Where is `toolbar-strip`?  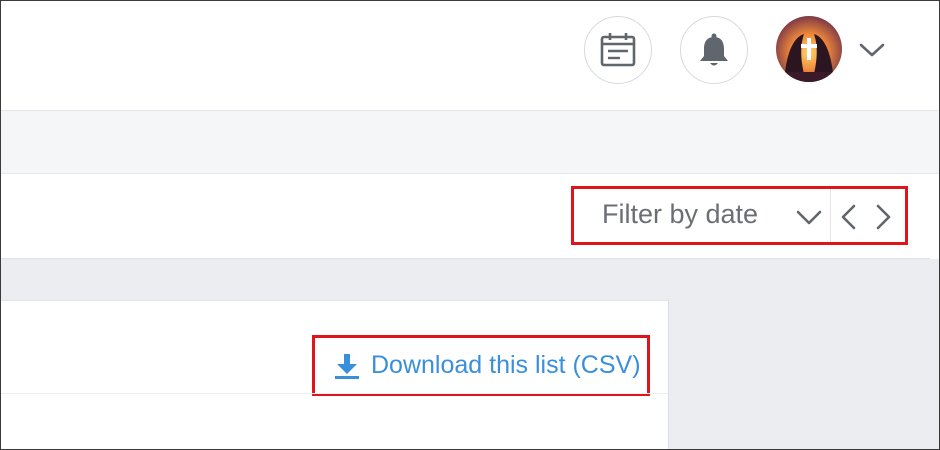
toolbar-strip is located at coordinates (470, 142).